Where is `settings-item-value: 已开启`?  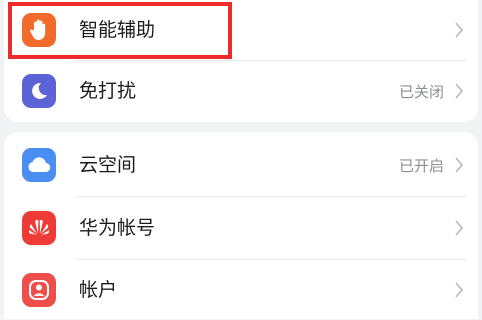
settings-item-value: 已开启 is located at coordinates (421, 166).